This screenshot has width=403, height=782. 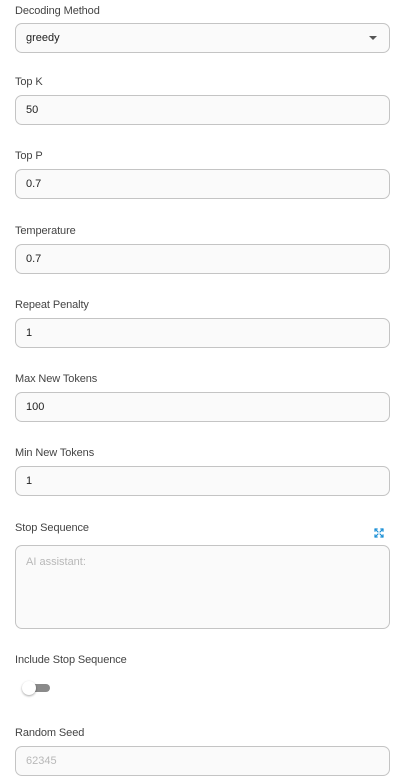 What do you see at coordinates (202, 587) in the screenshot?
I see `stop-sequence-textarea: AI assistant:` at bounding box center [202, 587].